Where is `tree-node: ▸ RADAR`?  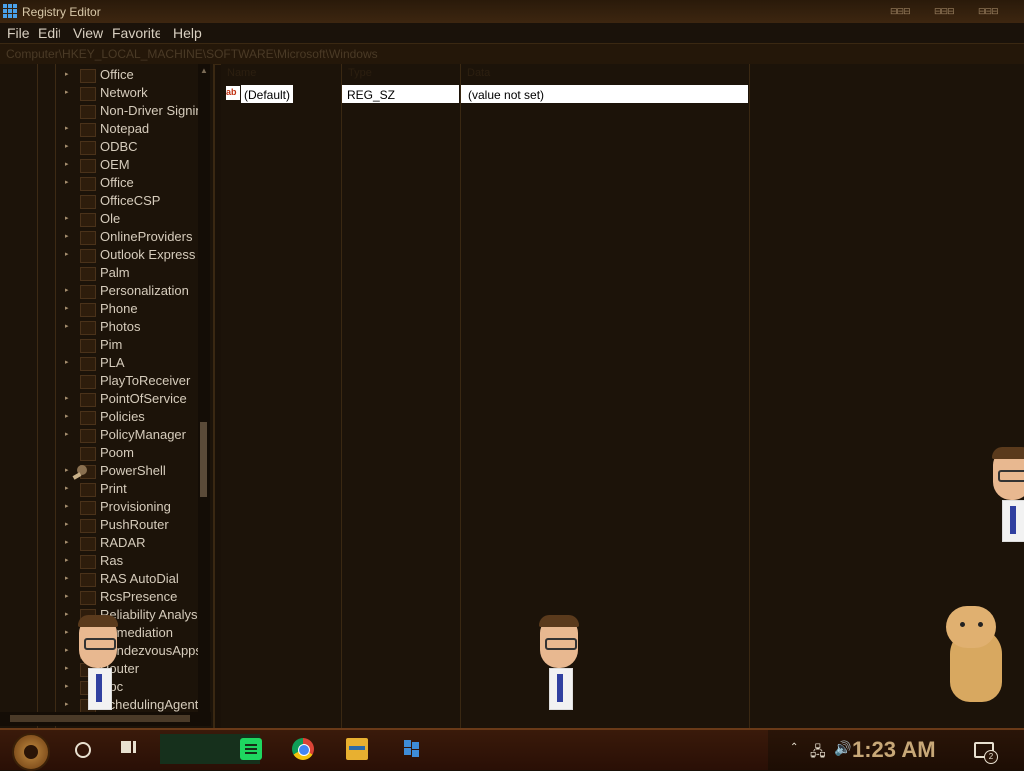 tree-node: ▸ RADAR is located at coordinates (100, 543).